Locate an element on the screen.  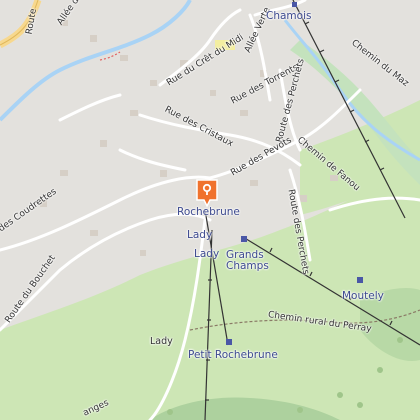
place-label-rochebrune: Rochebrune is located at coordinates (208, 212).